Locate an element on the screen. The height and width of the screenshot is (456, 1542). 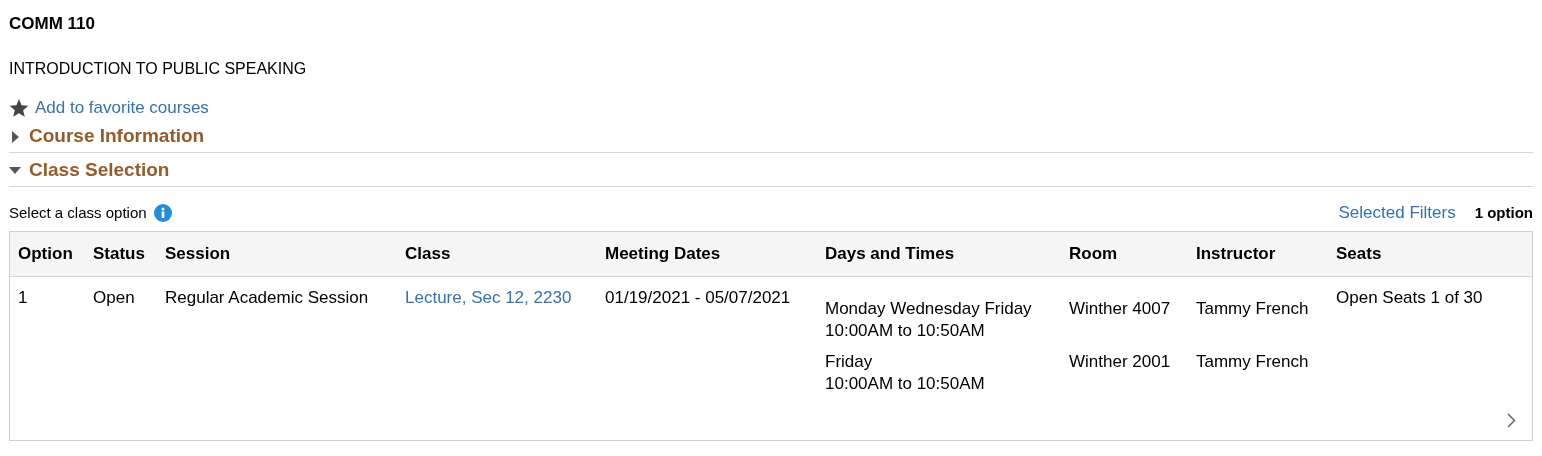
table-cell: 01/19/2021 - 05/07/2021 is located at coordinates (707, 340).